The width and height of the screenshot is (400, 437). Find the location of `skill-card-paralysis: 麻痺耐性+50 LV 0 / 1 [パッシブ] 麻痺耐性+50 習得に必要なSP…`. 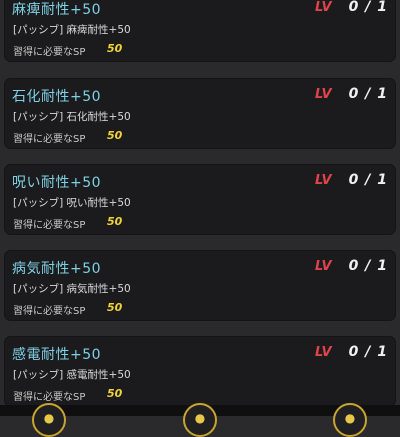

skill-card-paralysis: 麻痺耐性+50 LV 0 / 1 [パッシブ] 麻痺耐性+50 習得に必要なSP… is located at coordinates (200, 31).